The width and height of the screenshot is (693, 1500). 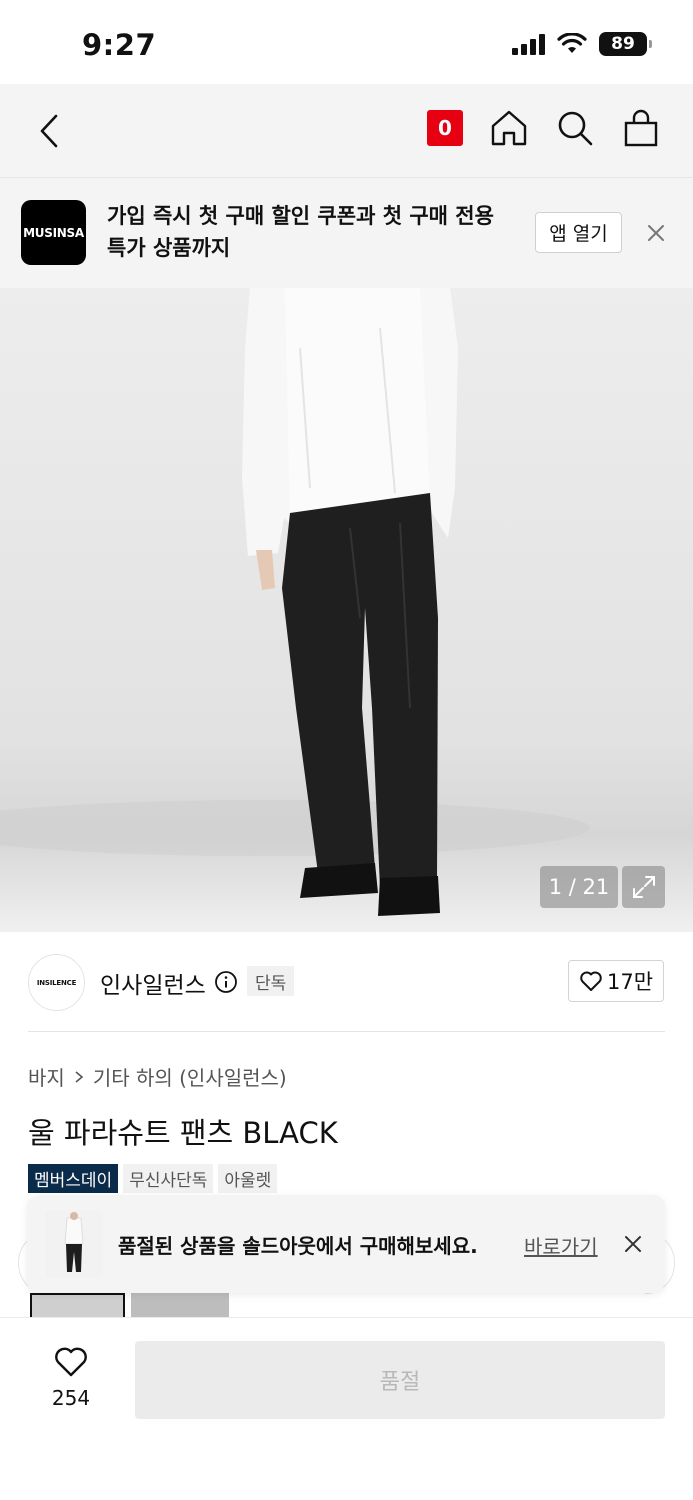 I want to click on image-counter: 1 / 21, so click(x=579, y=887).